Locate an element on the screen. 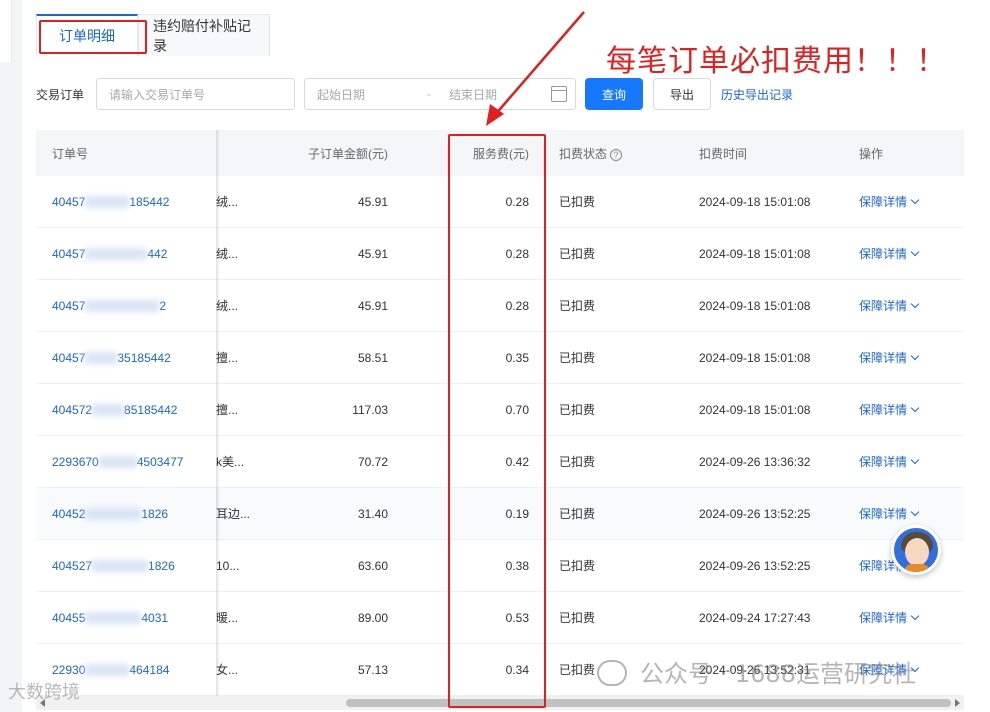 The width and height of the screenshot is (990, 712). order-number-suffix: 35185442 is located at coordinates (143, 358).